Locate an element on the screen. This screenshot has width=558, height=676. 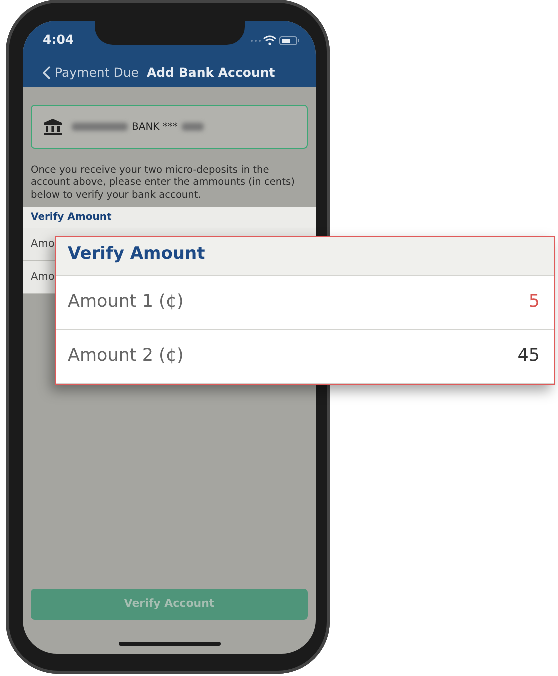
amount-value: 45 is located at coordinates (529, 356).